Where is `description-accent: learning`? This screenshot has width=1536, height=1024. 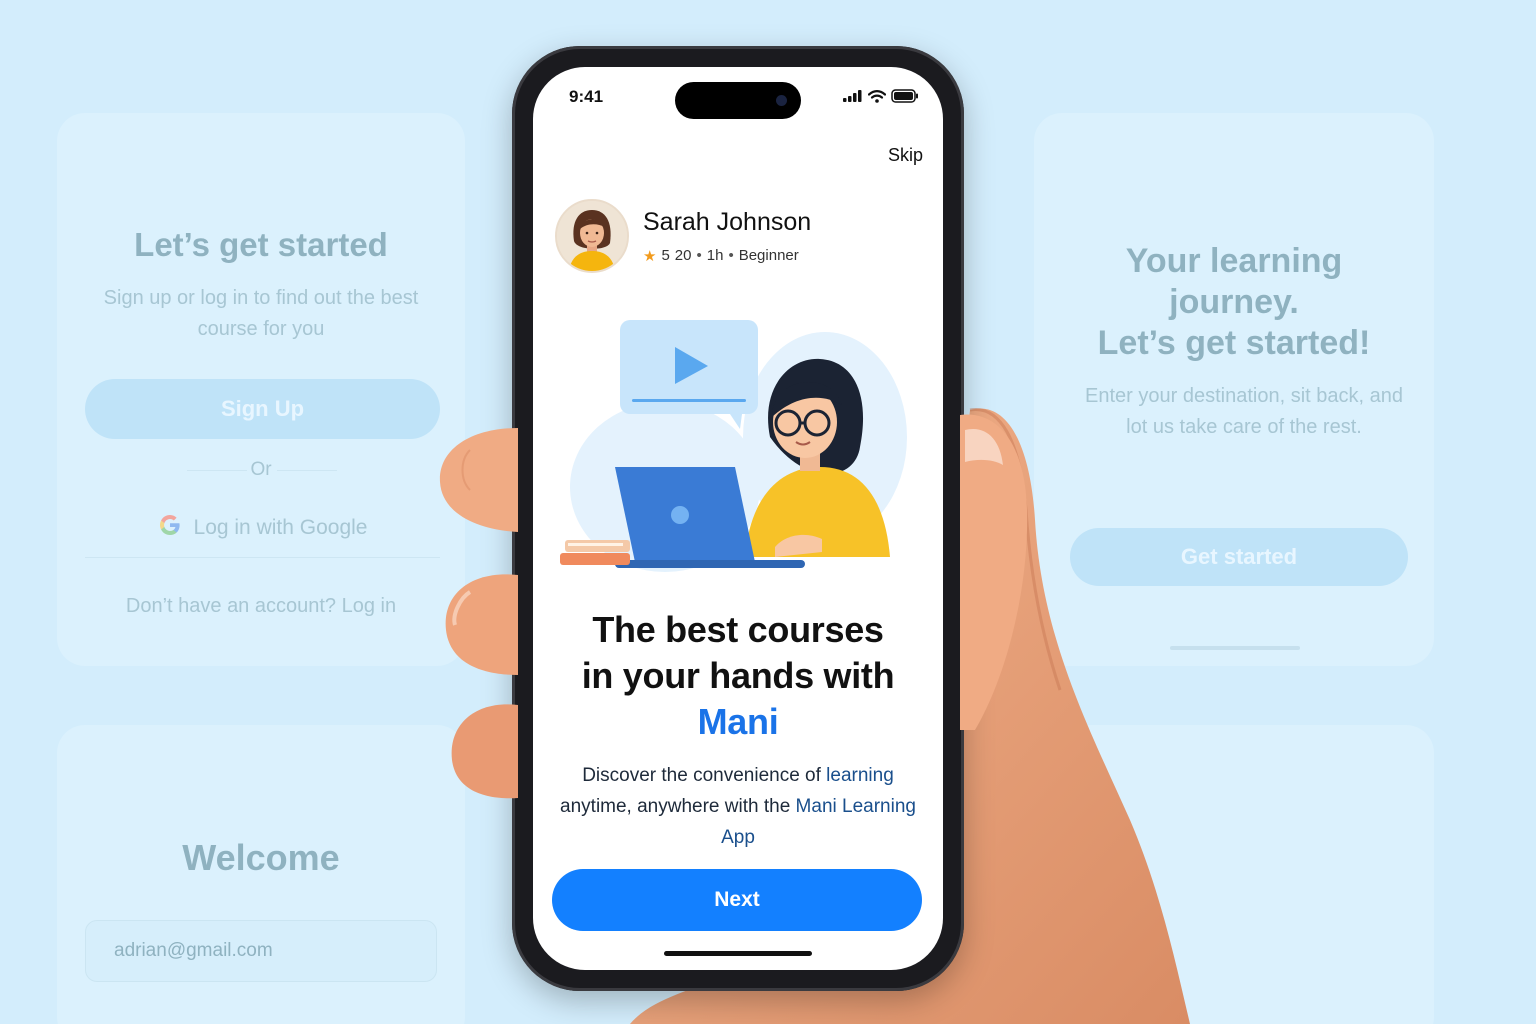
description-accent: learning is located at coordinates (860, 775).